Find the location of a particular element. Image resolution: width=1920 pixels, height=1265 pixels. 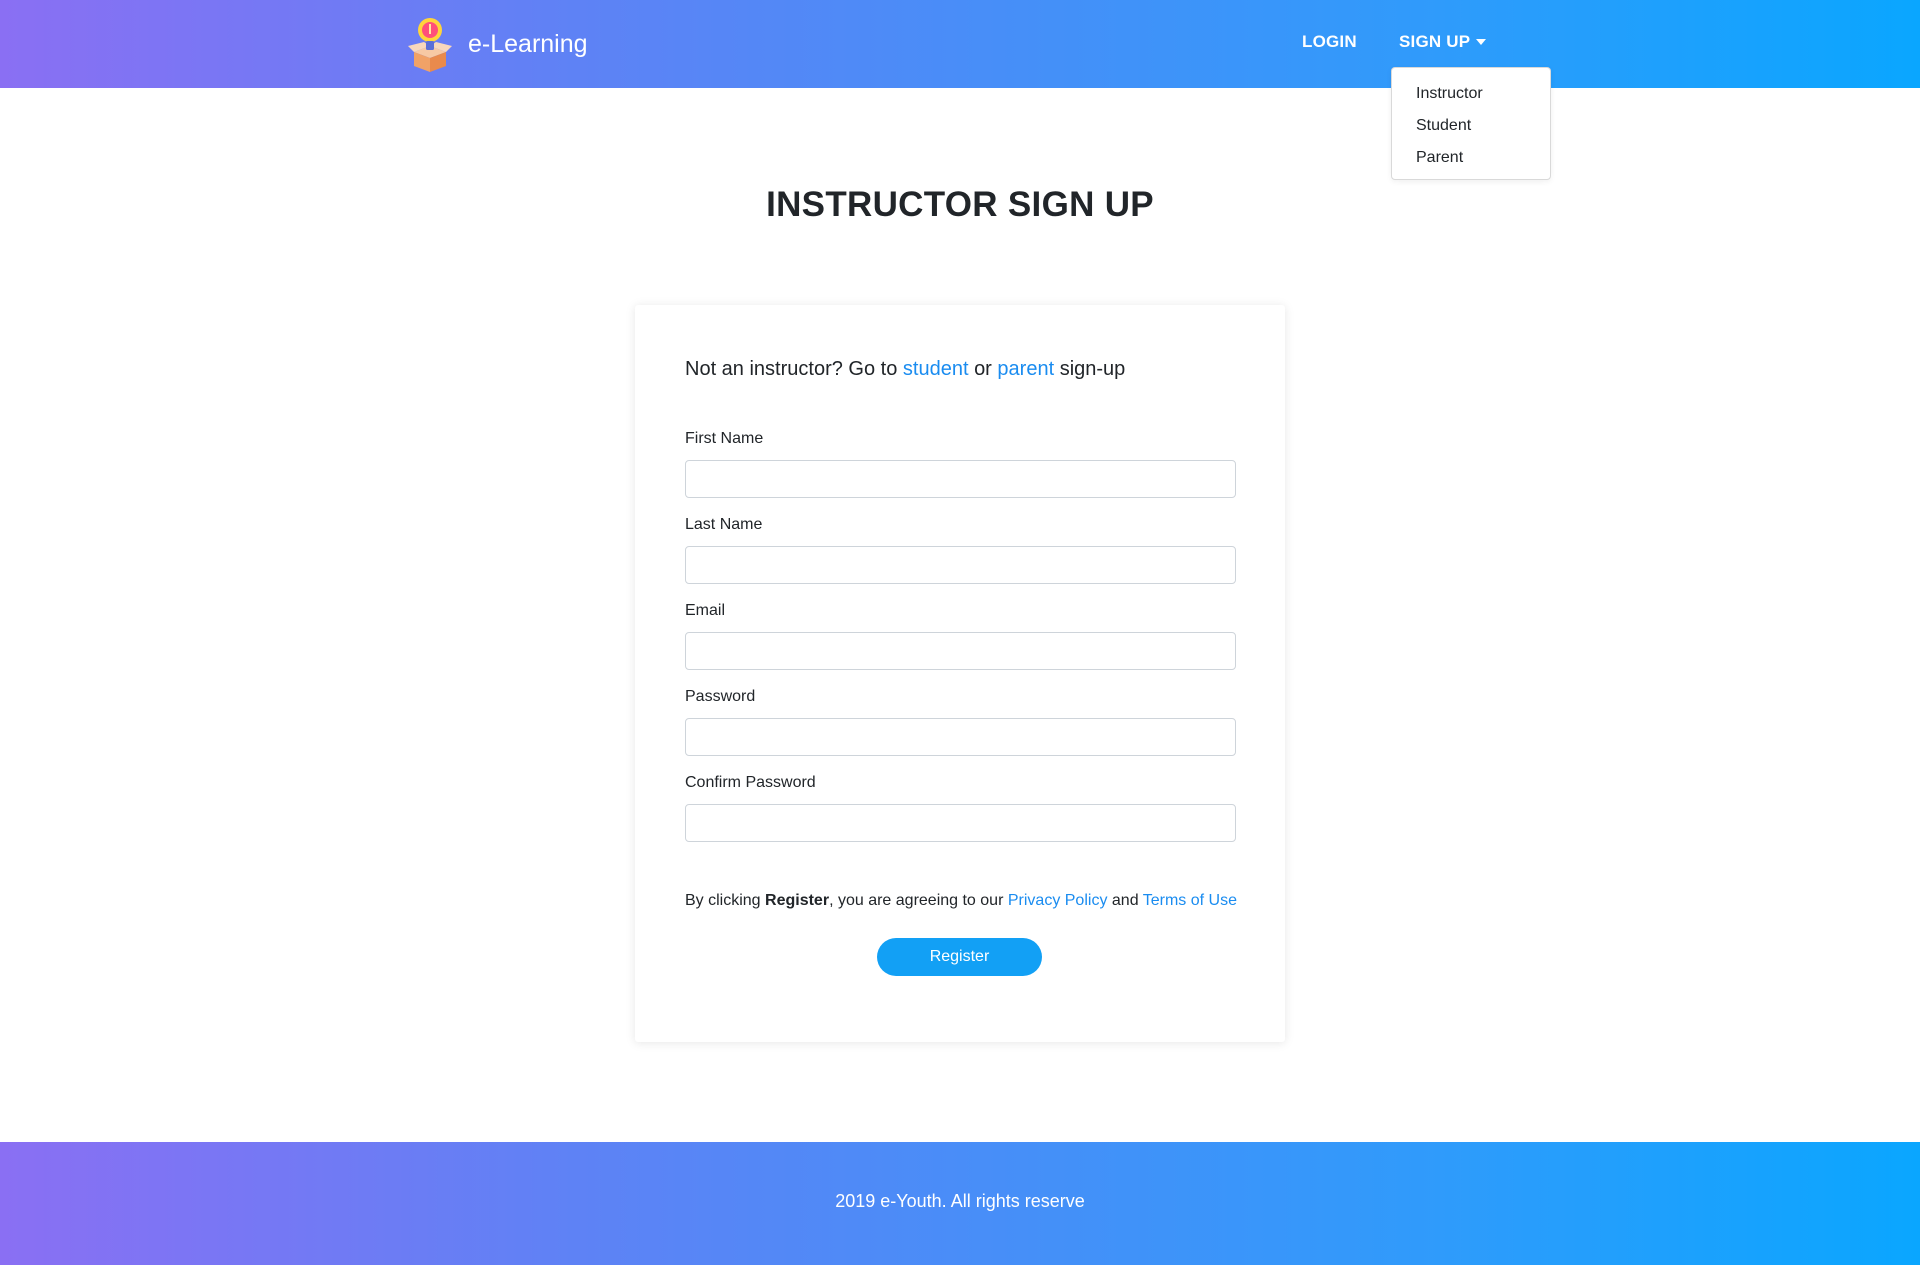

terms-prefix: By clicking is located at coordinates (723, 900).